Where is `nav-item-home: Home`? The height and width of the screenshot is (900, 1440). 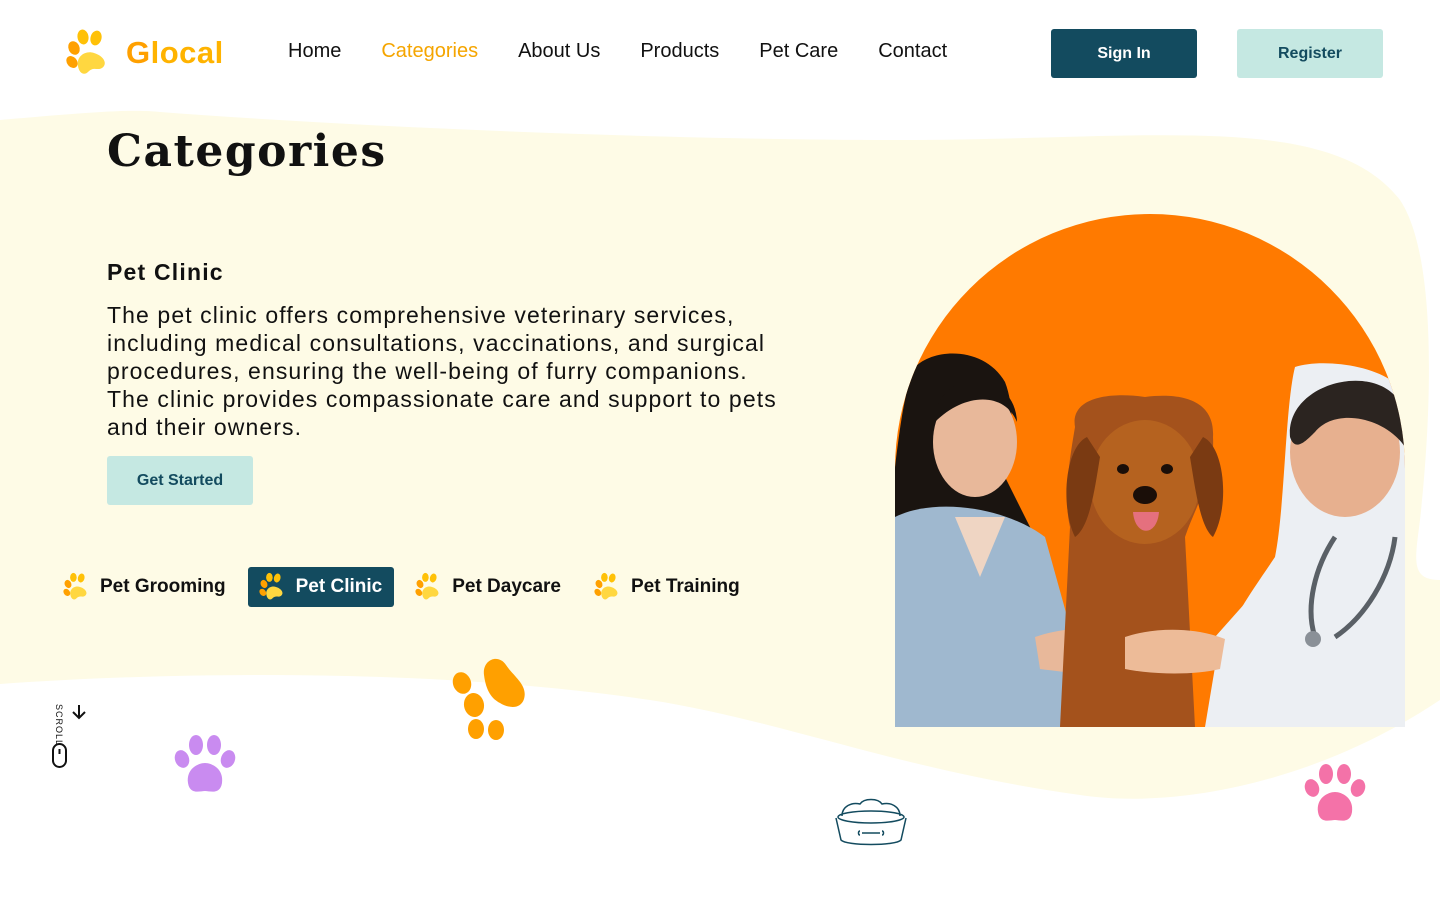
nav-item-home: Home is located at coordinates (314, 51).